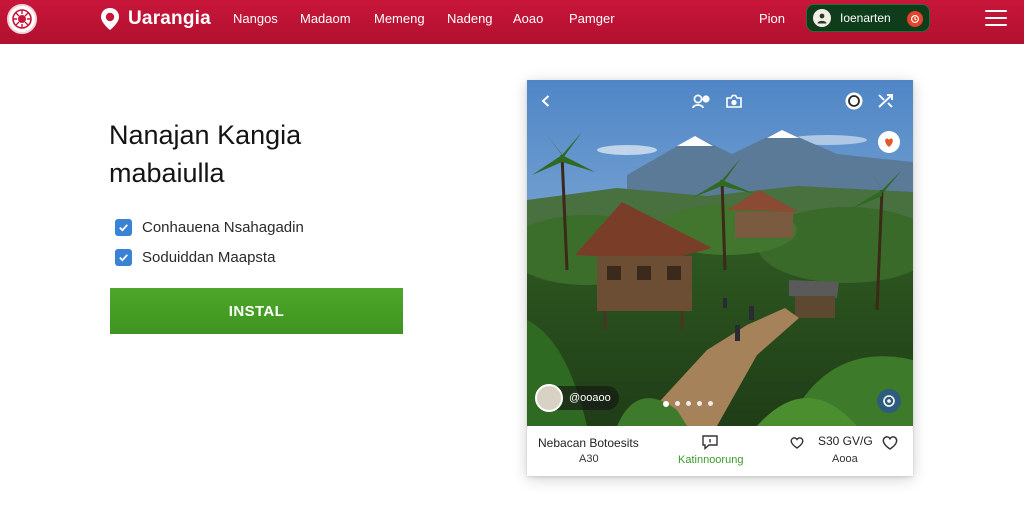 The image size is (1024, 512). What do you see at coordinates (256, 311) in the screenshot?
I see `install-button: INSTAL` at bounding box center [256, 311].